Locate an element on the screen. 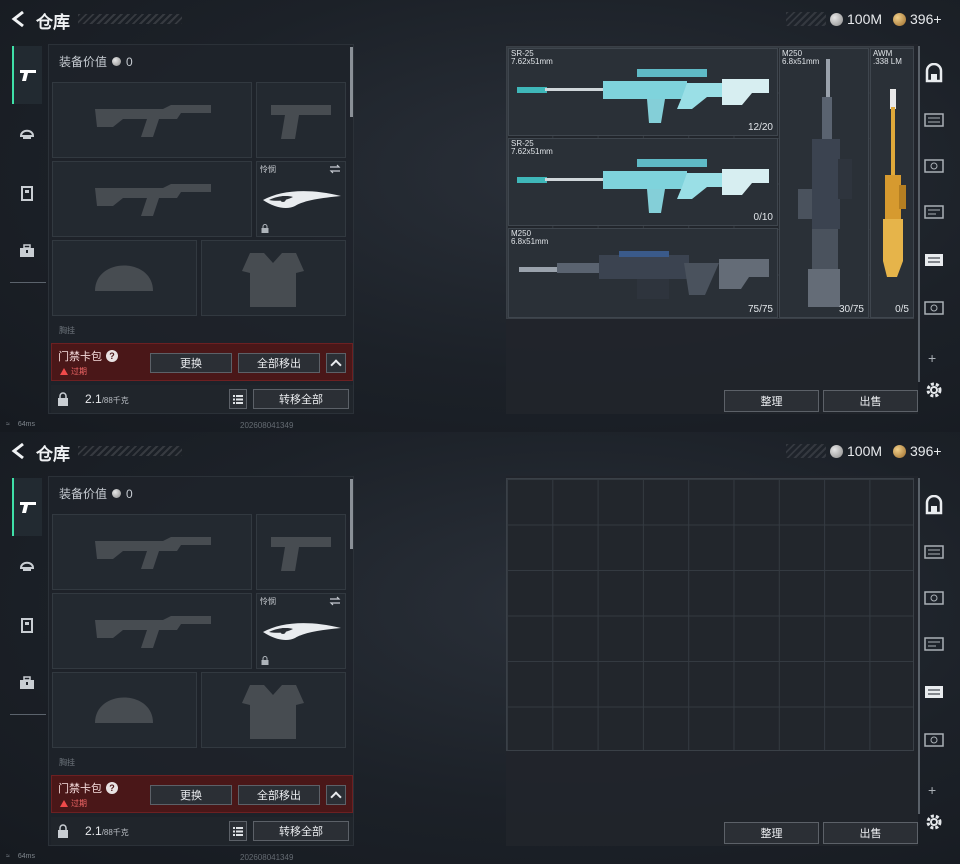  storage-item: M250 6.8x51mm 30/75 is located at coordinates (824, 183).